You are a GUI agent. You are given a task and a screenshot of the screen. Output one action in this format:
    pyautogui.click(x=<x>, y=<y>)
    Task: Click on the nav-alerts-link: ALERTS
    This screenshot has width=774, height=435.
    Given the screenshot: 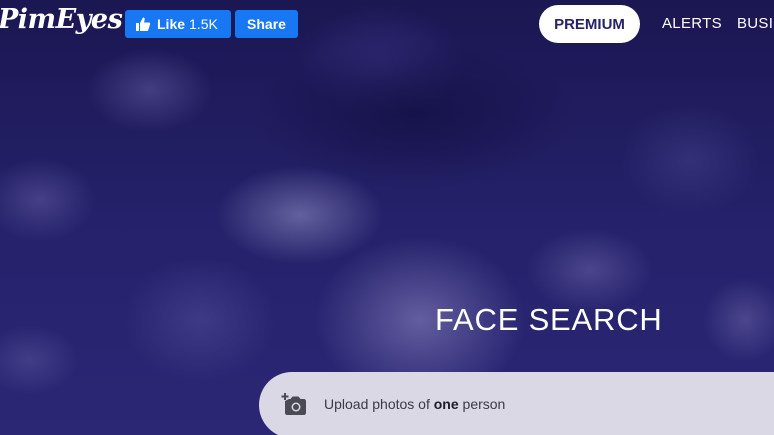 What is the action you would take?
    pyautogui.click(x=692, y=23)
    